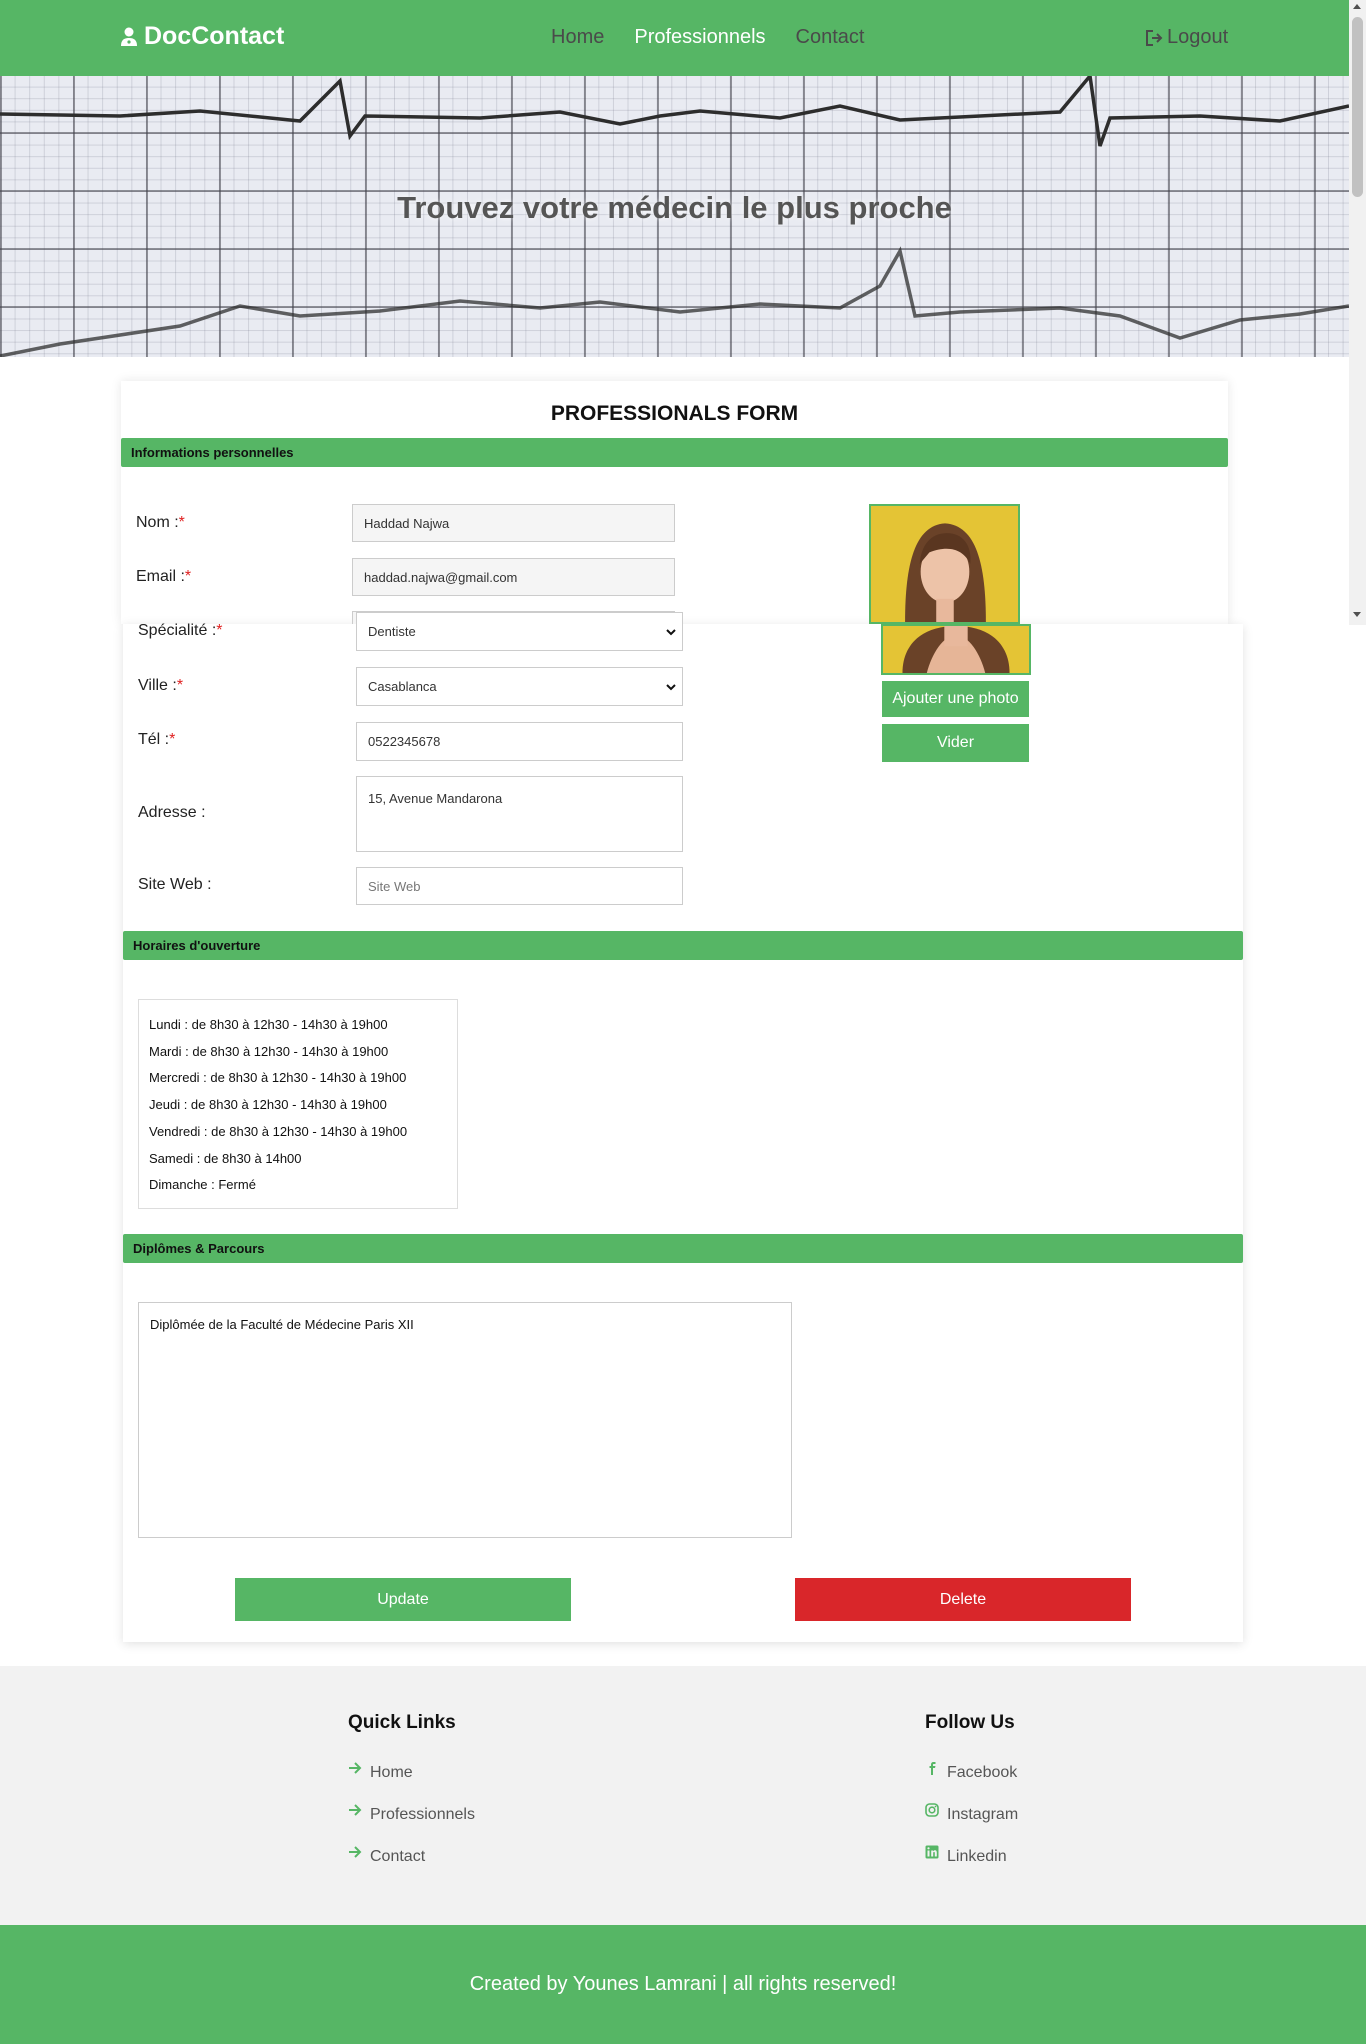  I want to click on user-doctor-icon, so click(129, 36).